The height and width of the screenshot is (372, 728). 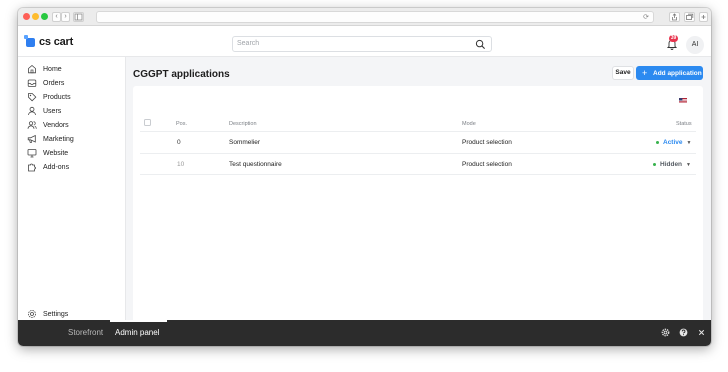 I want to click on us-flag-icon, so click(x=683, y=100).